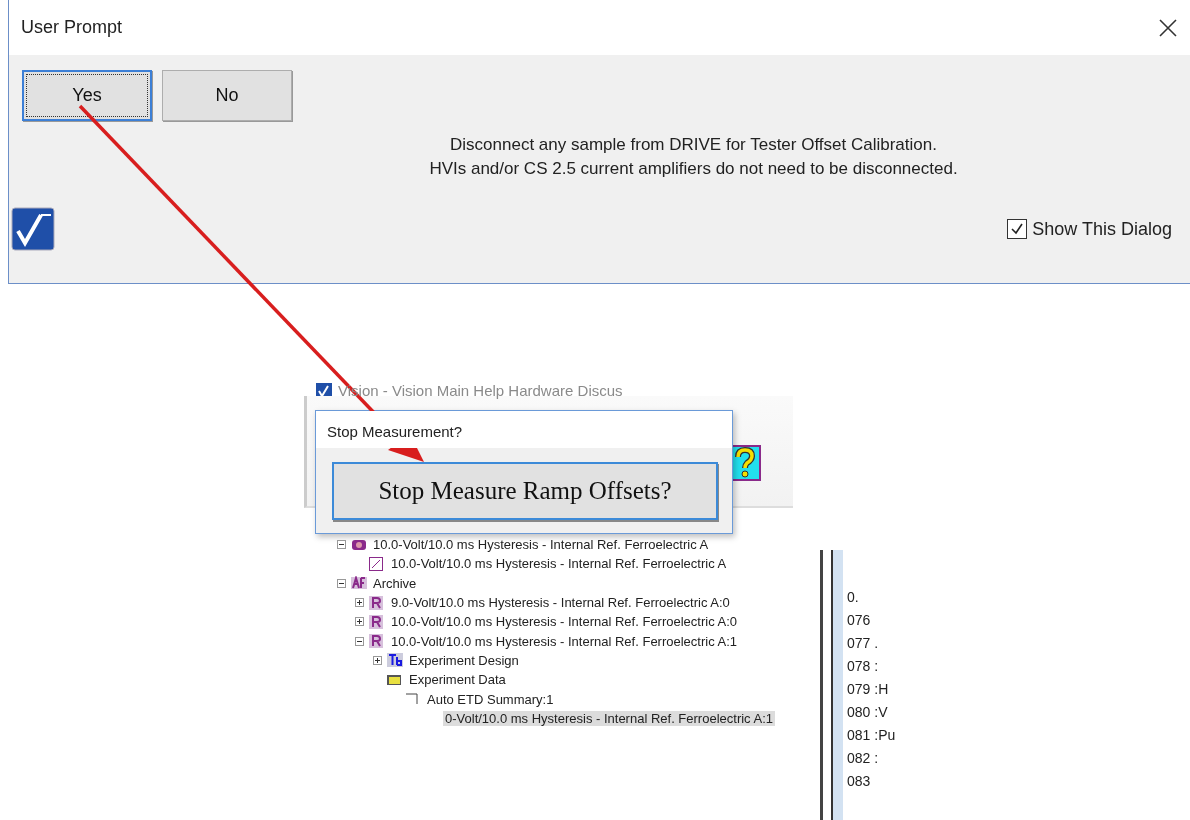 The width and height of the screenshot is (1190, 820). Describe the element at coordinates (87, 95) in the screenshot. I see `dialog-button: Yes` at that location.